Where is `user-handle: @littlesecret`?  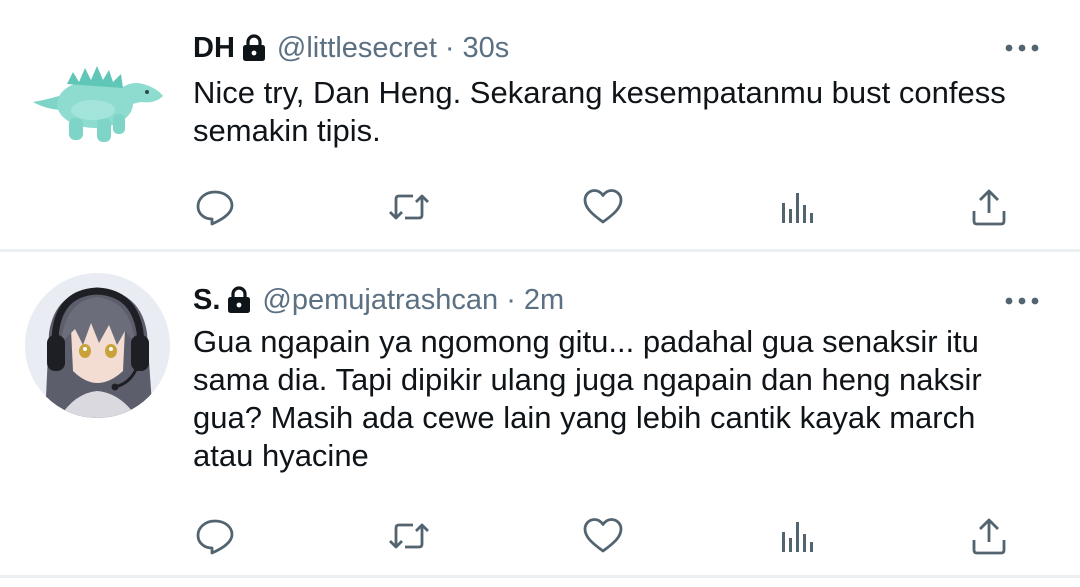 user-handle: @littlesecret is located at coordinates (357, 48).